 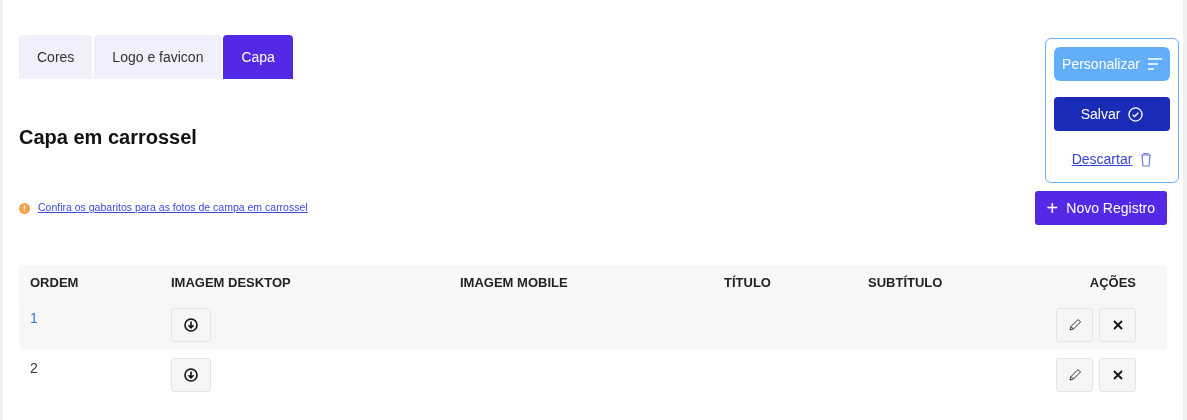 I want to click on tab: Logo e favicon, so click(x=158, y=57).